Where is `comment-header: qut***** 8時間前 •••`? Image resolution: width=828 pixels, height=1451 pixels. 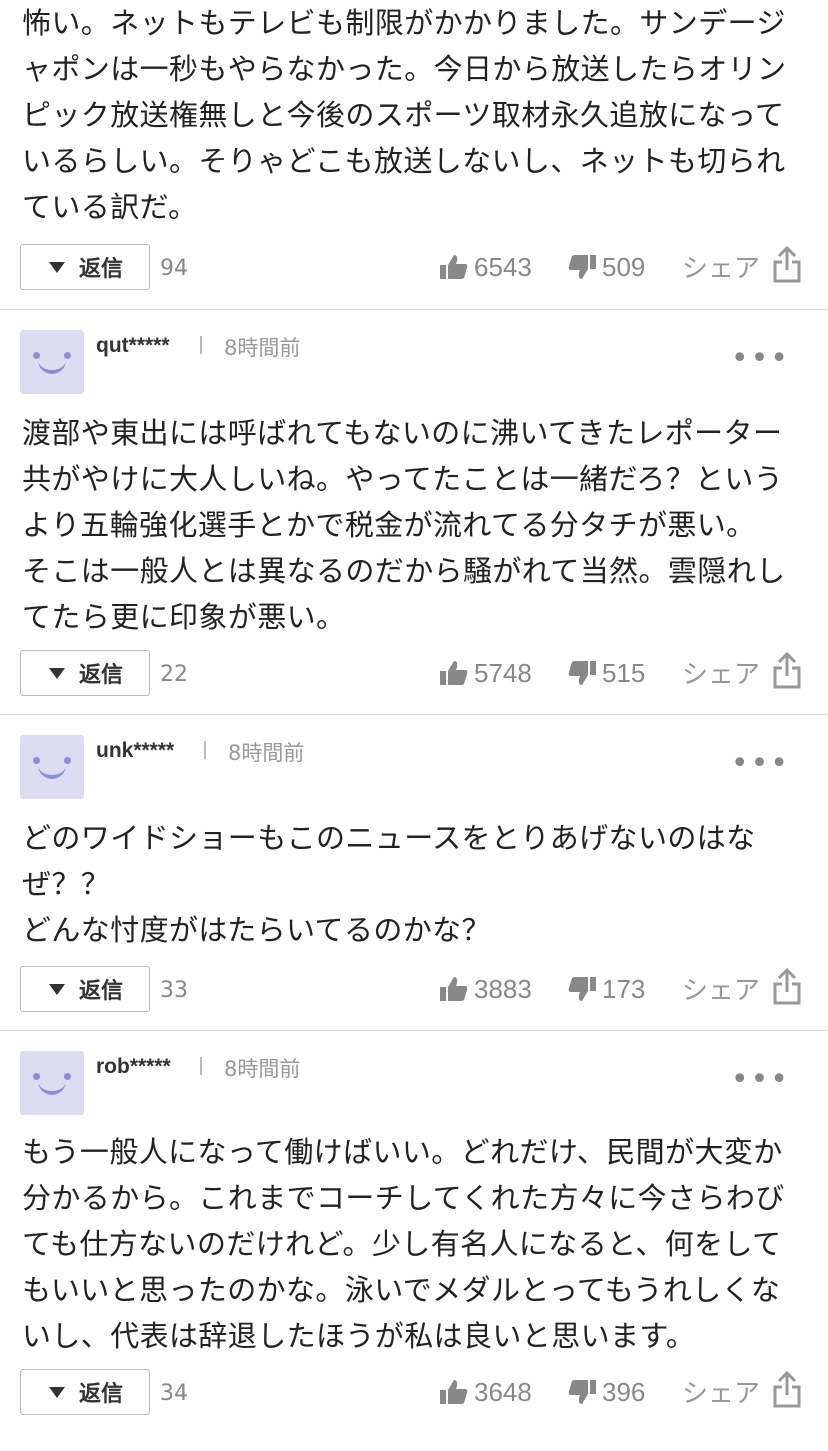 comment-header: qut***** 8時間前 ••• is located at coordinates (414, 362).